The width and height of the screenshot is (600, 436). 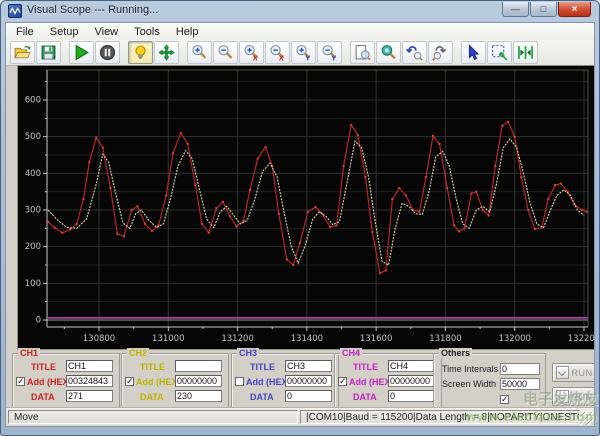 I want to click on view-all-button, so click(x=388, y=52).